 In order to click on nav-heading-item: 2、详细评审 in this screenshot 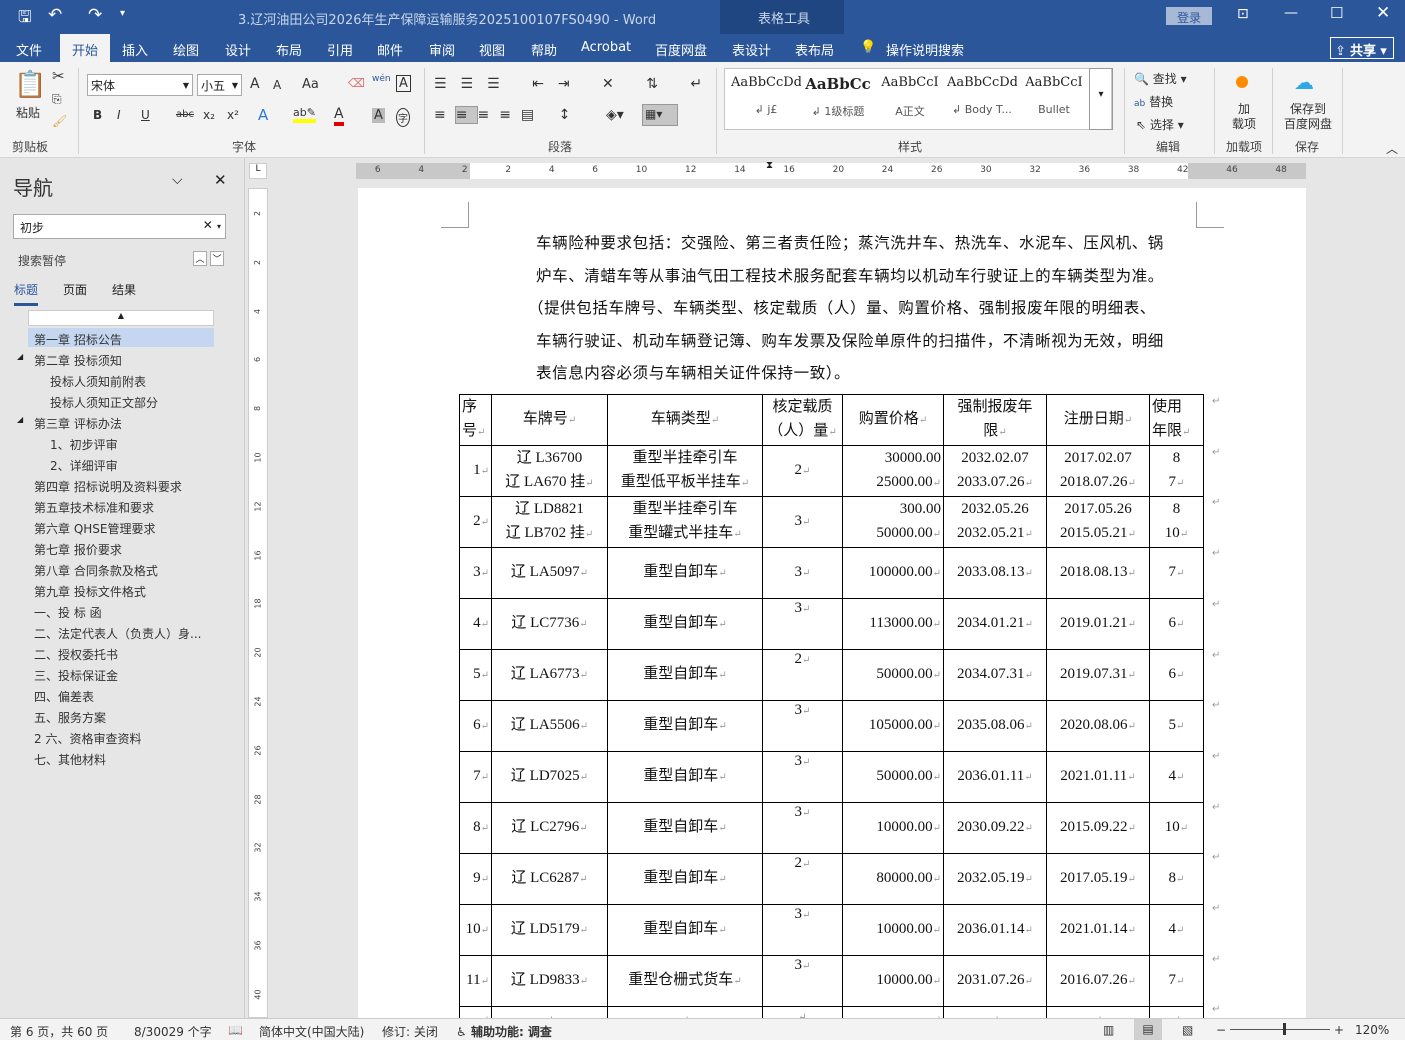, I will do `click(84, 465)`.